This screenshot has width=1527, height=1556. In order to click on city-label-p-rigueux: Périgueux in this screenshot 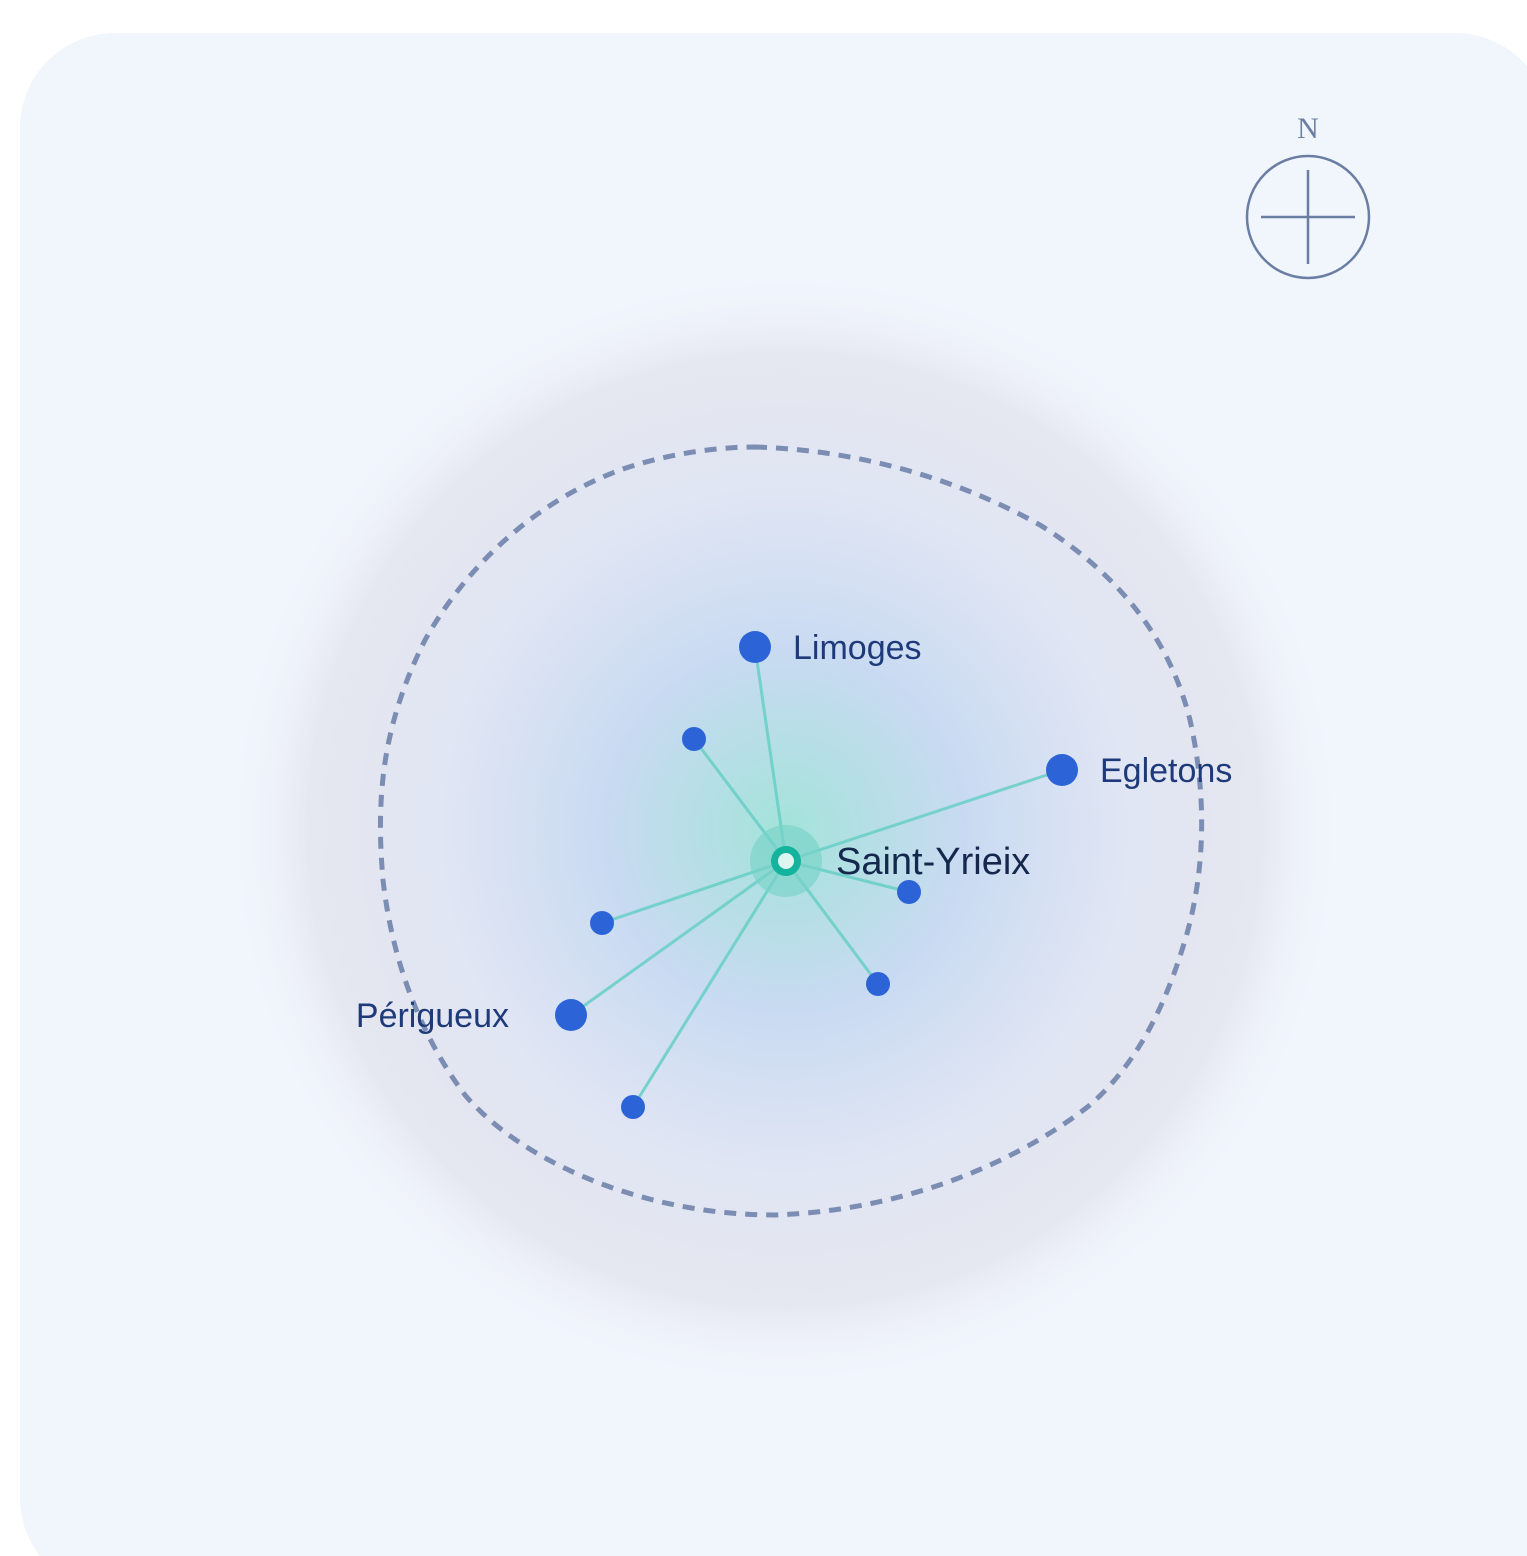, I will do `click(432, 1016)`.